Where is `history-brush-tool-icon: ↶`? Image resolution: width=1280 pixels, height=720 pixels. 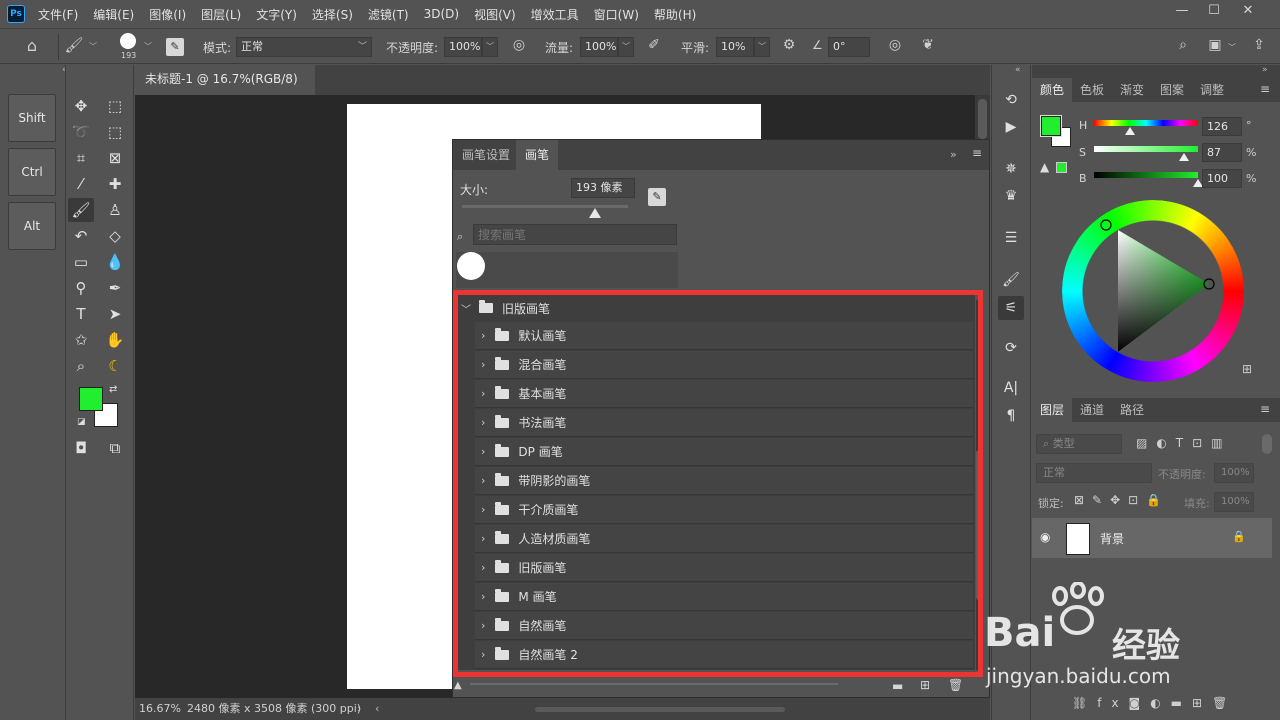 history-brush-tool-icon: ↶ is located at coordinates (81, 236).